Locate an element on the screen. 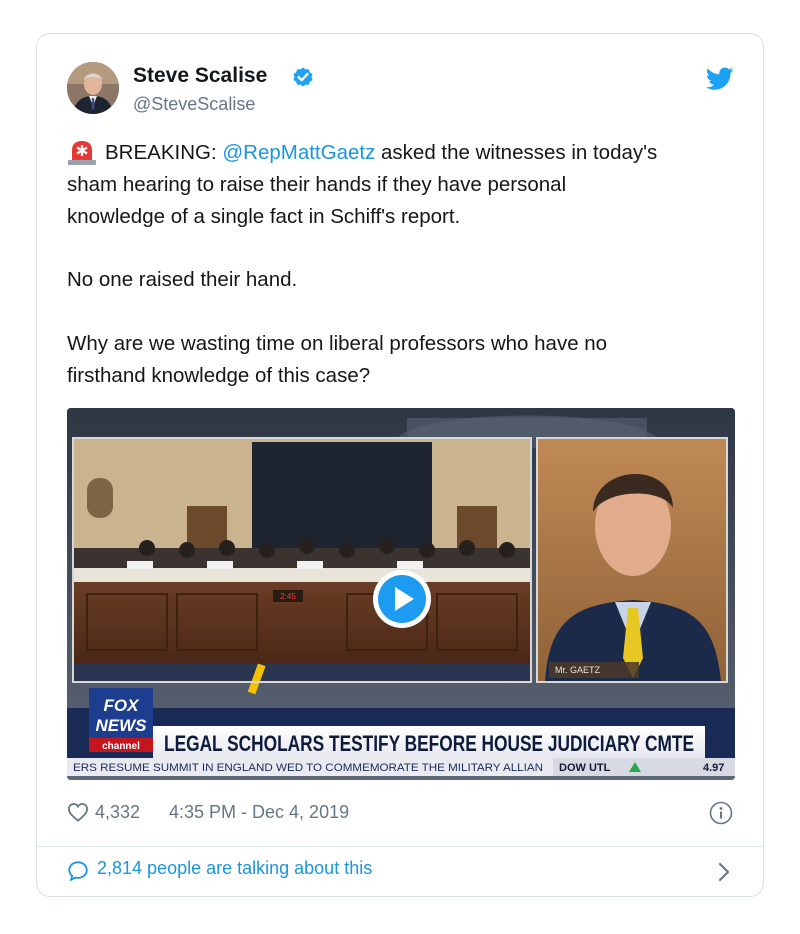  play-button is located at coordinates (402, 599).